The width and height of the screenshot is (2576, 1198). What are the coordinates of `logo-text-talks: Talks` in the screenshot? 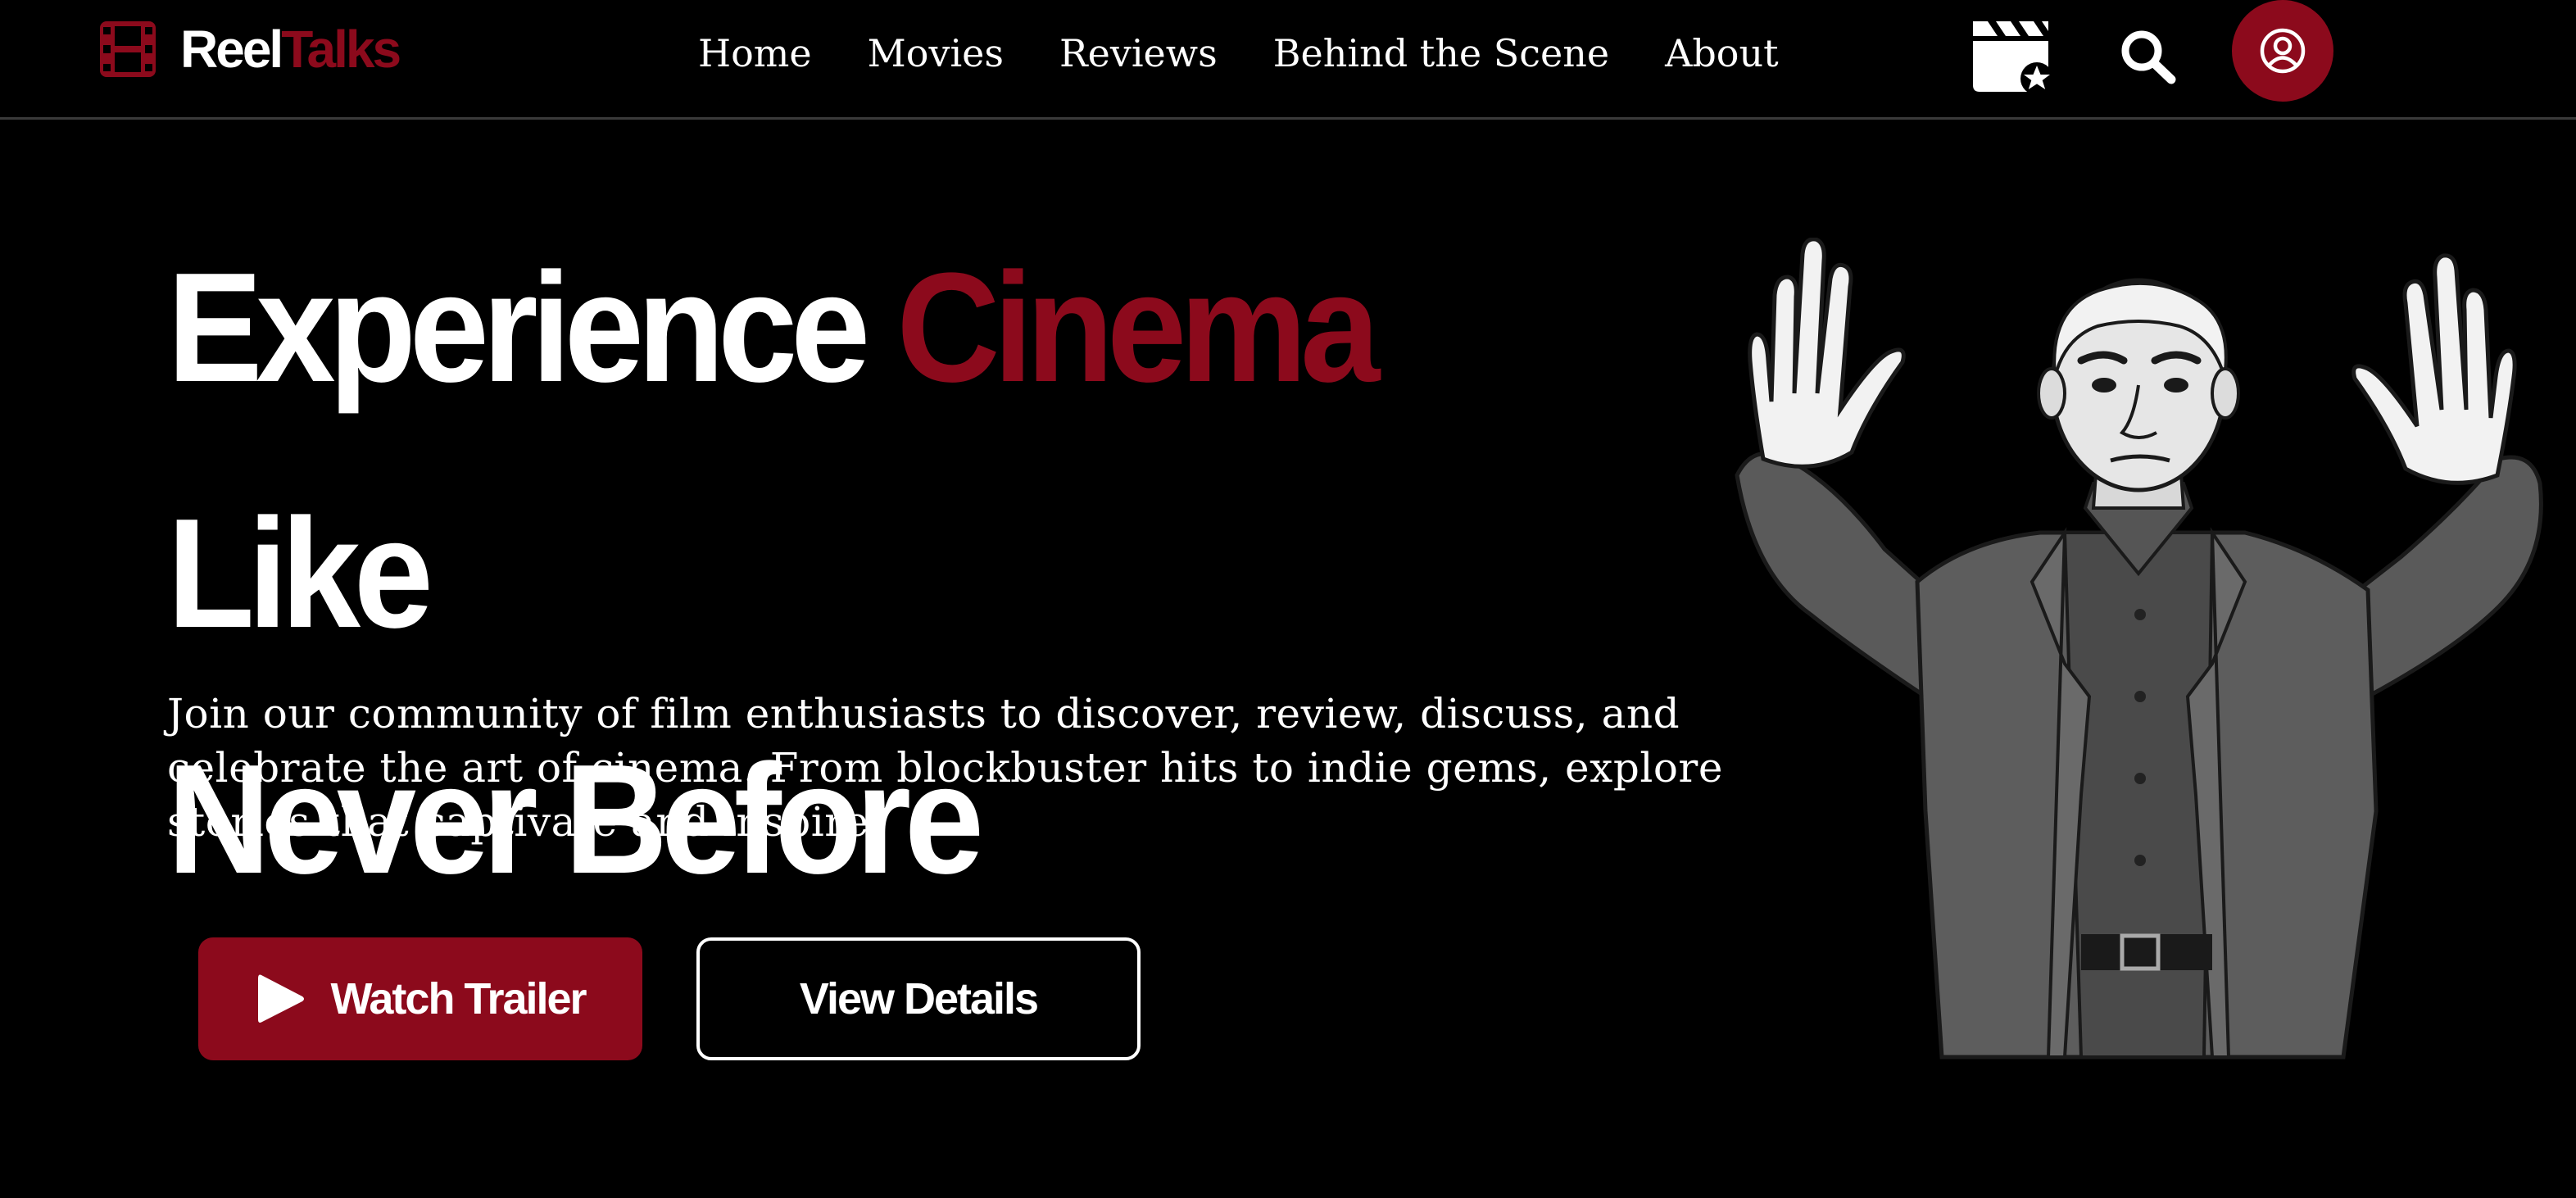 It's located at (341, 49).